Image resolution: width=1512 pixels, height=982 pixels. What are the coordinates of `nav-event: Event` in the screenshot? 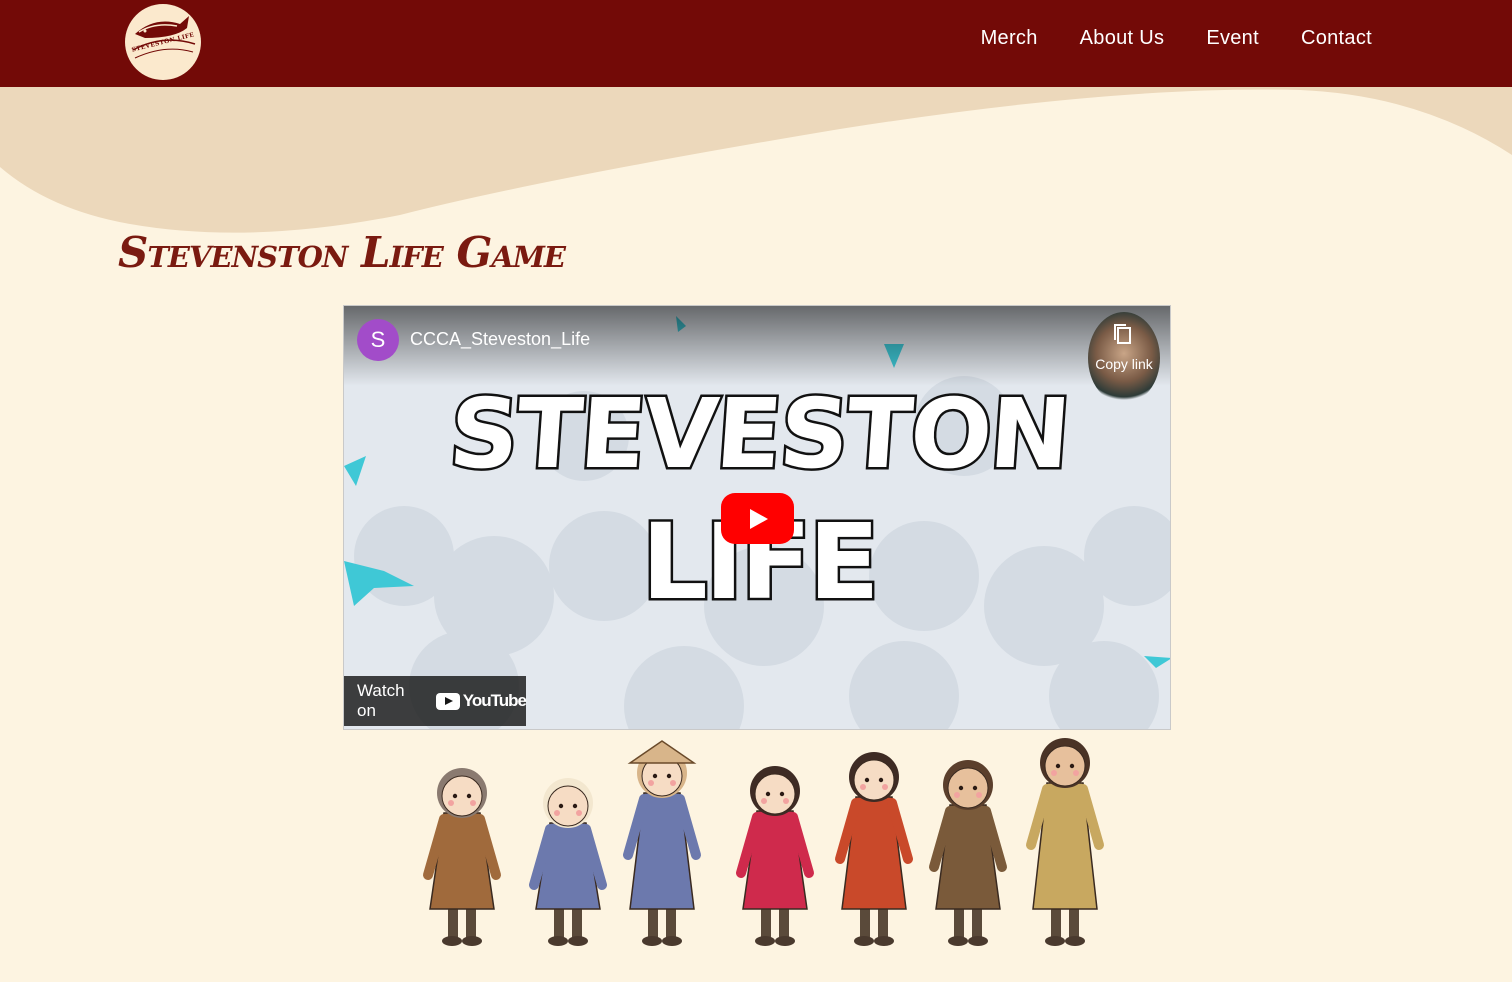 It's located at (1232, 38).